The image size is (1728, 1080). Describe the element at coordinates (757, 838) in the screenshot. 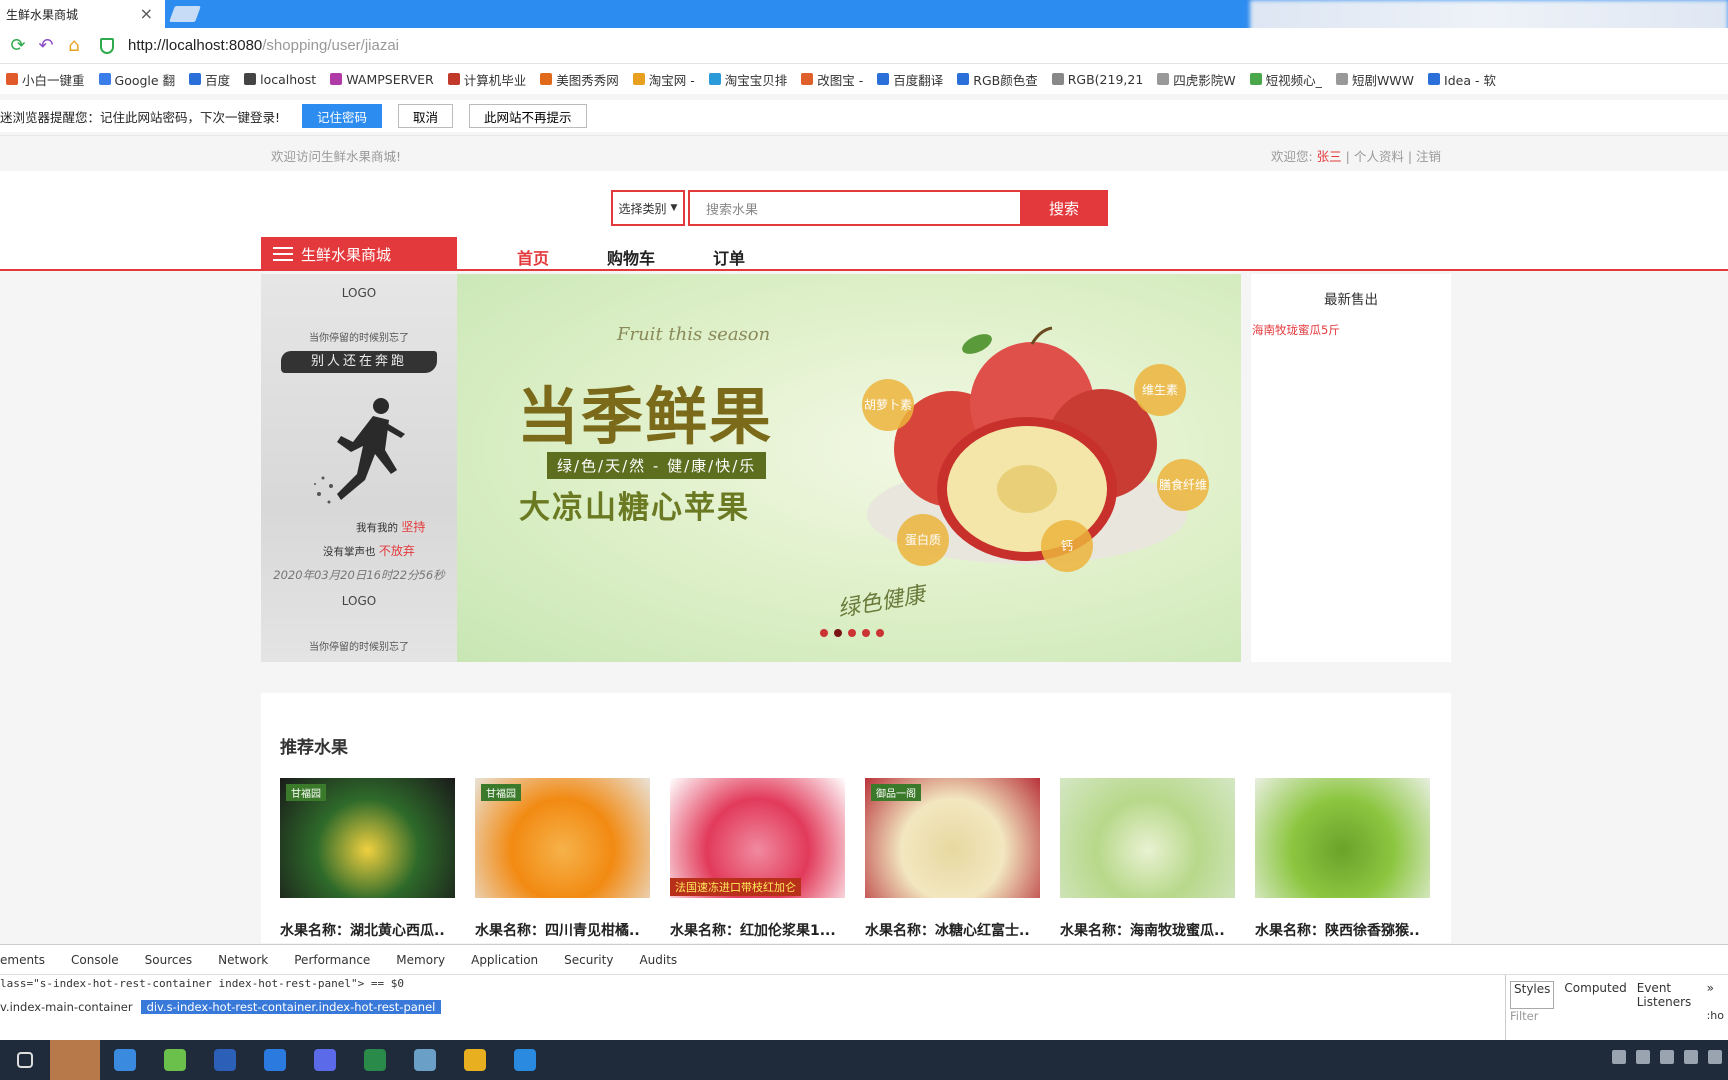

I see `fruit-image: 法国速冻进口带枝红加仑` at that location.